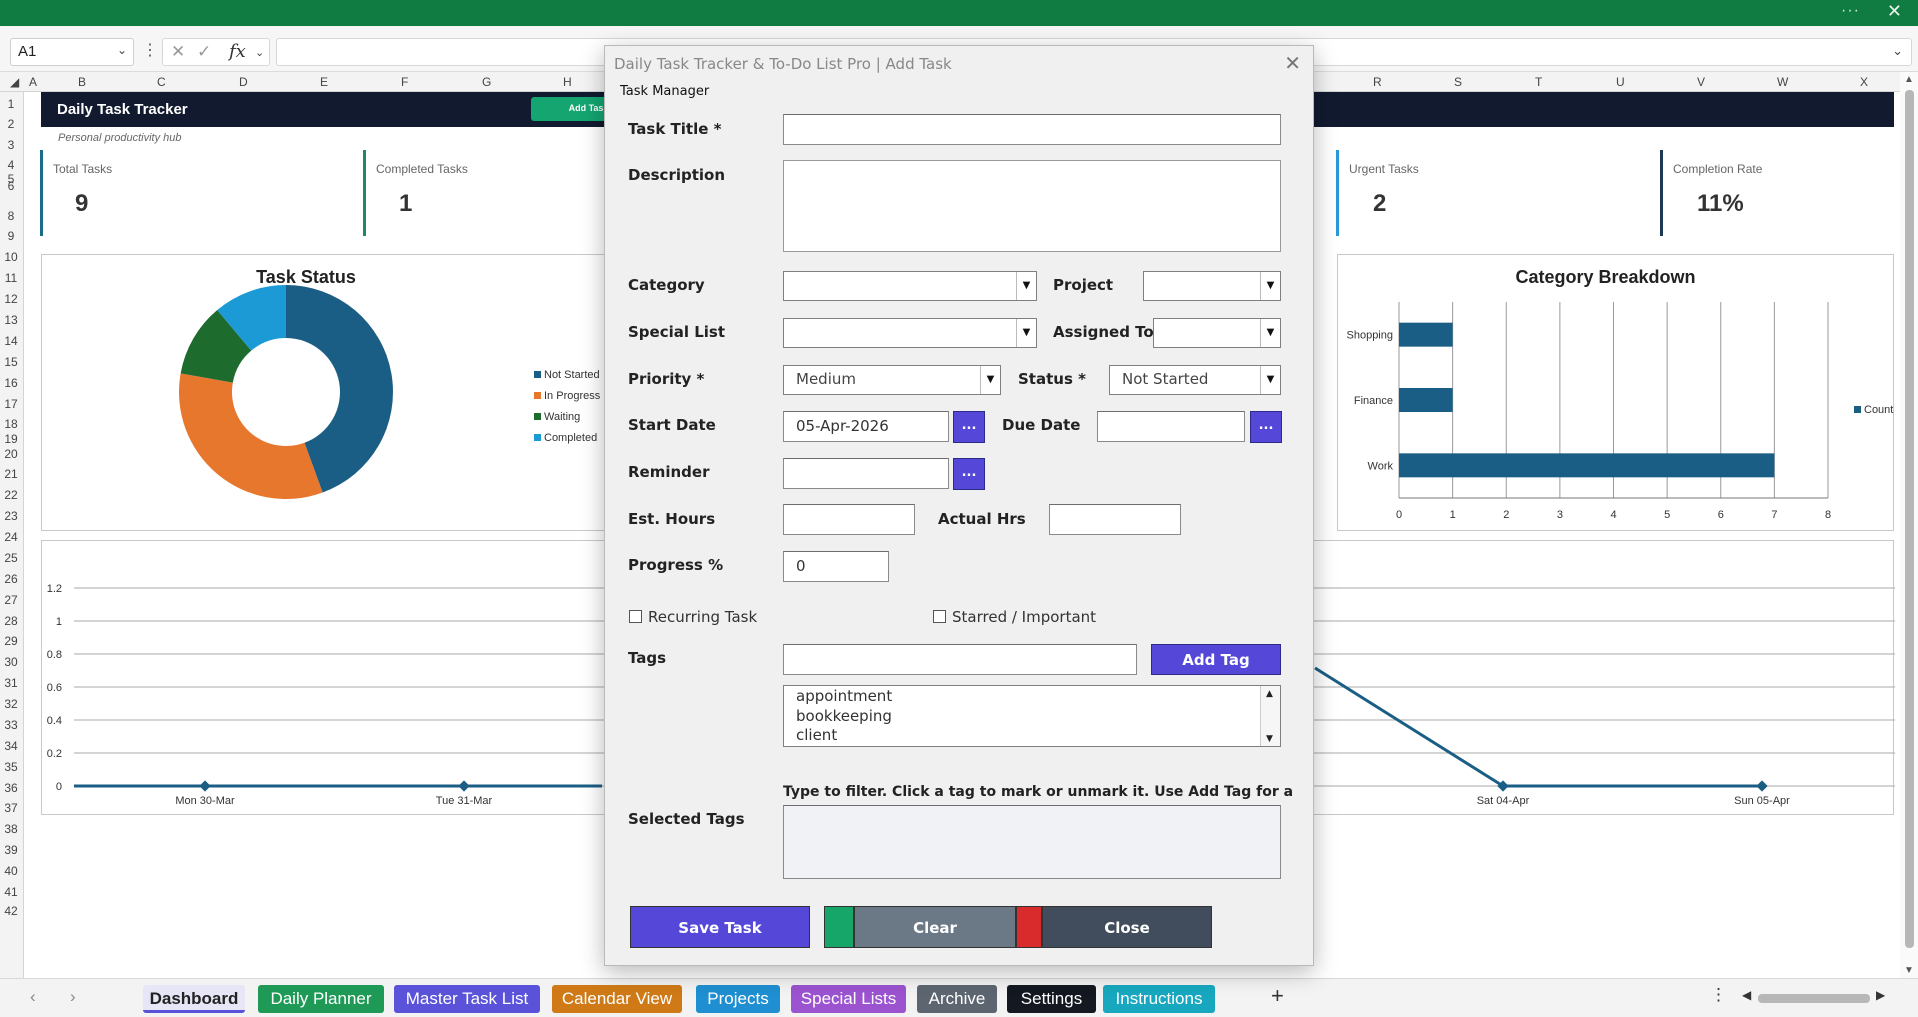  What do you see at coordinates (11, 104) in the screenshot?
I see `row-header: 1` at bounding box center [11, 104].